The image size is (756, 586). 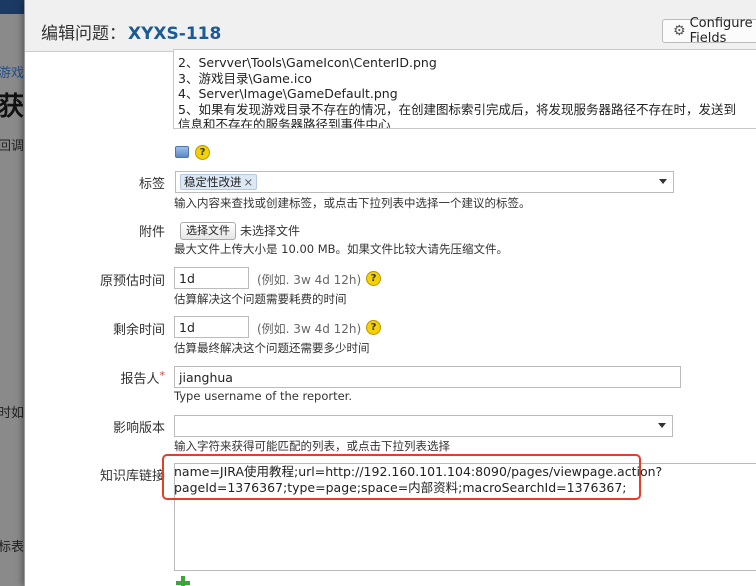 I want to click on remaining-estimate-hint: 估算最终解决这个问题还需要多少时间, so click(x=272, y=348).